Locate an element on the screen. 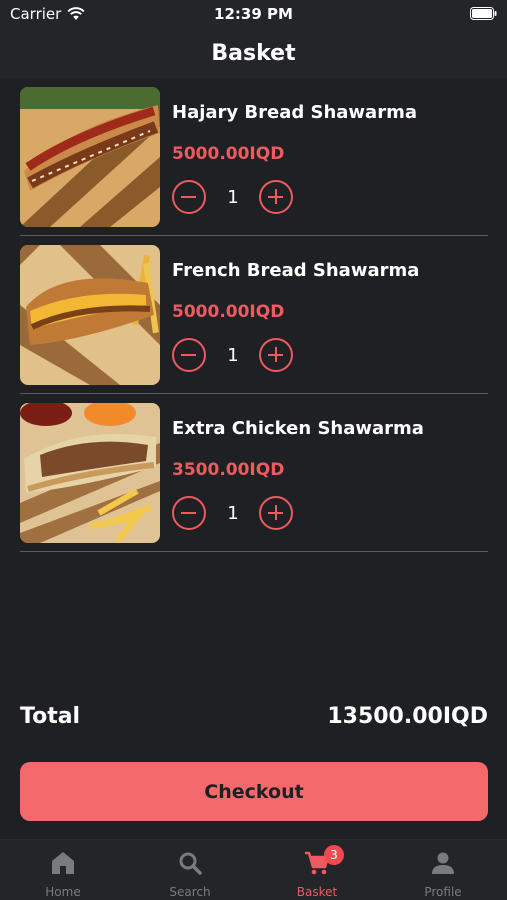 Image resolution: width=507 pixels, height=900 pixels. tab-home: Home is located at coordinates (63, 870).